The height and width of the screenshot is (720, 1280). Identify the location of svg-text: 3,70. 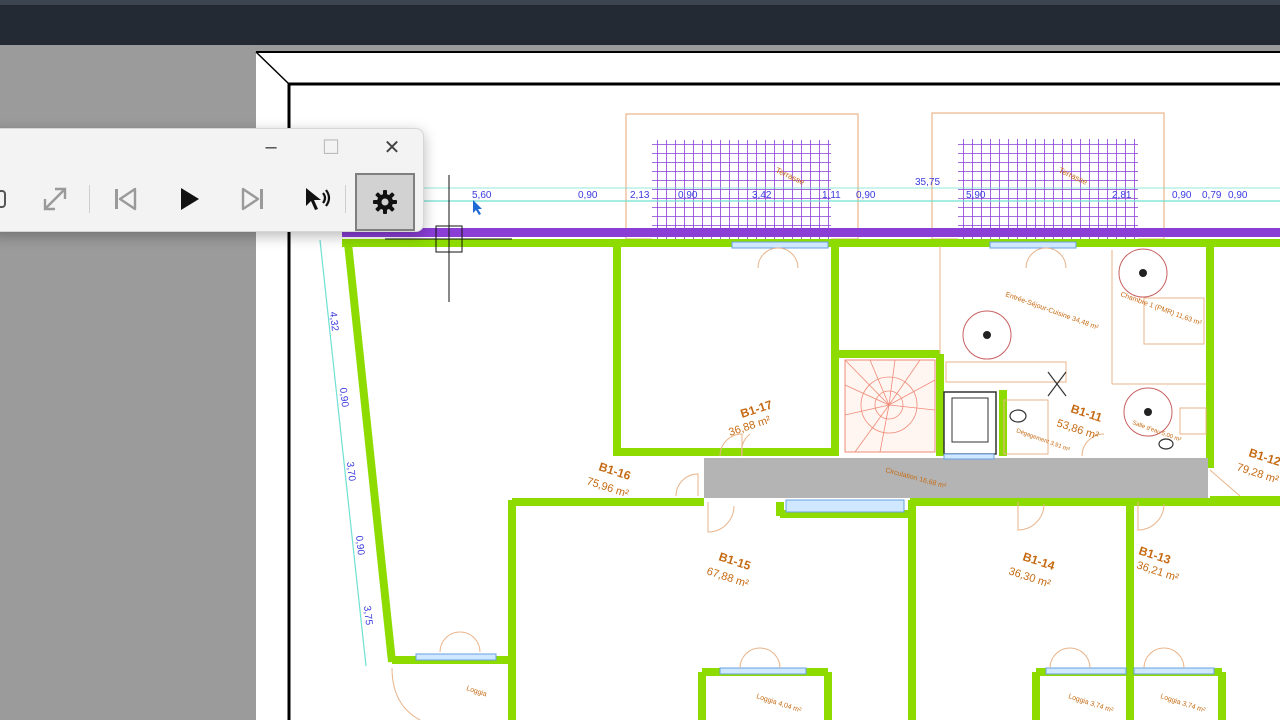
(350, 471).